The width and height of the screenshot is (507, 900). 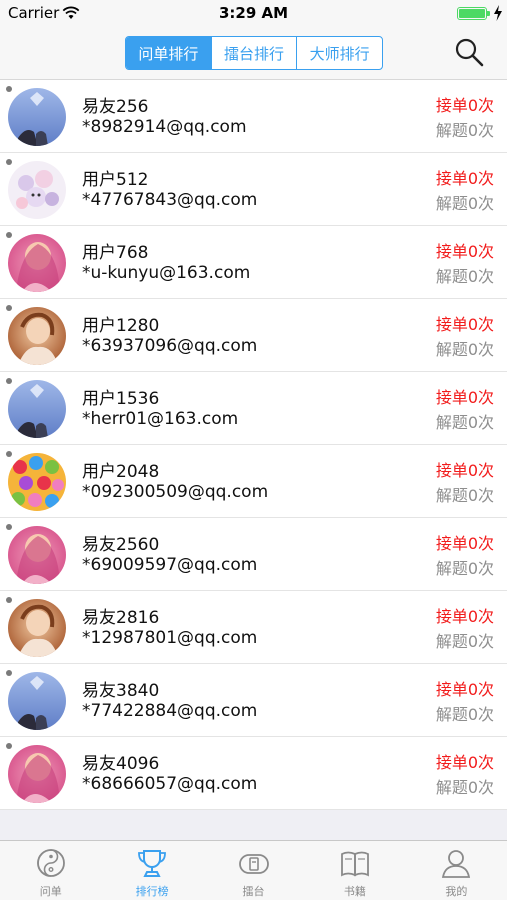 I want to click on tab-label: 书籍, so click(x=354, y=891).